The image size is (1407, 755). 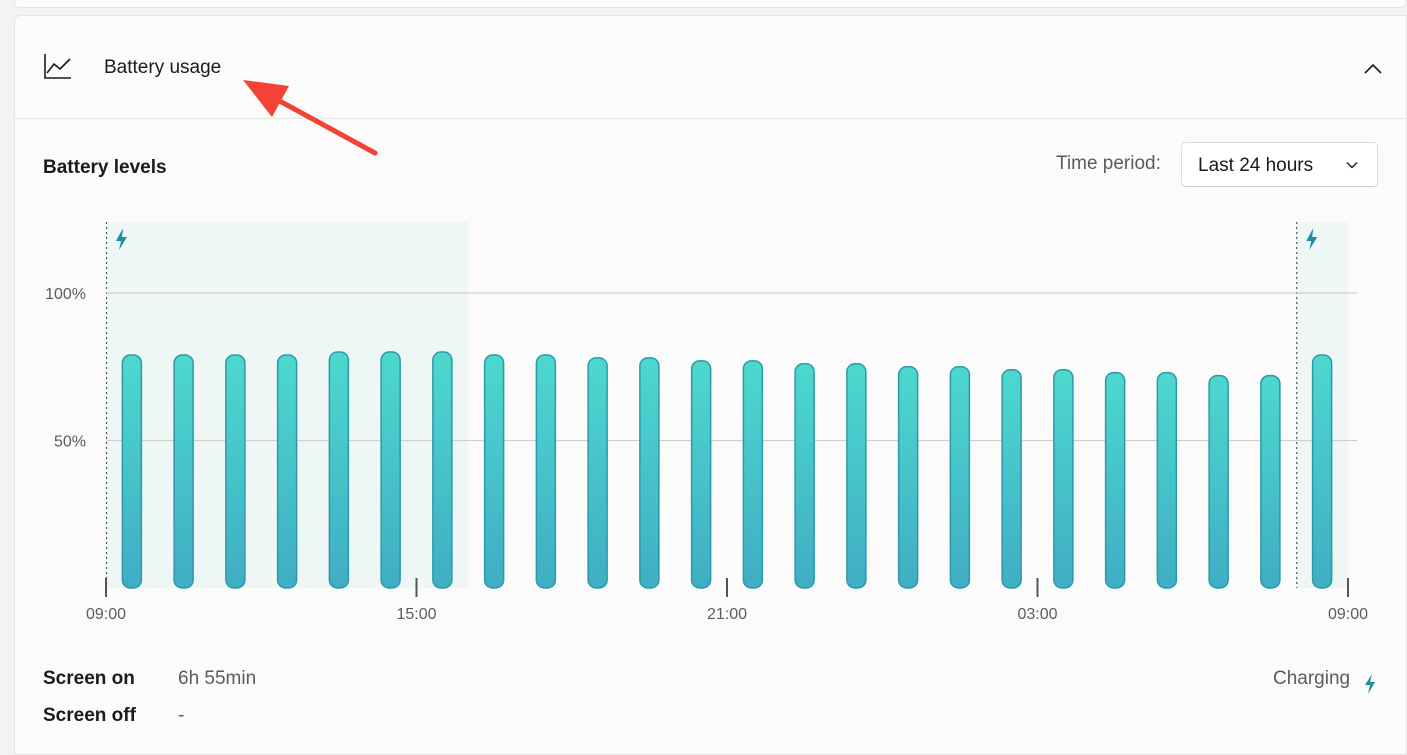 What do you see at coordinates (1312, 678) in the screenshot?
I see `charging-legend-label: Charging` at bounding box center [1312, 678].